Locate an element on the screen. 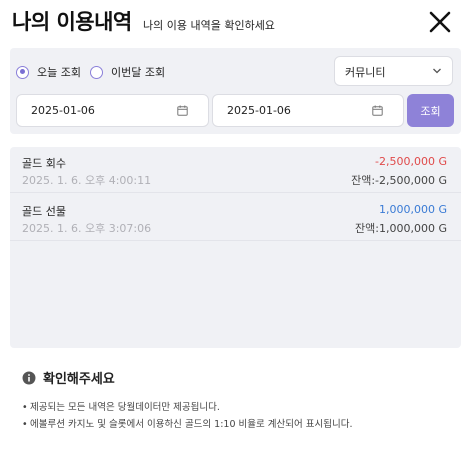 The height and width of the screenshot is (460, 468). notice-header: 확인해주세요 is located at coordinates (237, 377).